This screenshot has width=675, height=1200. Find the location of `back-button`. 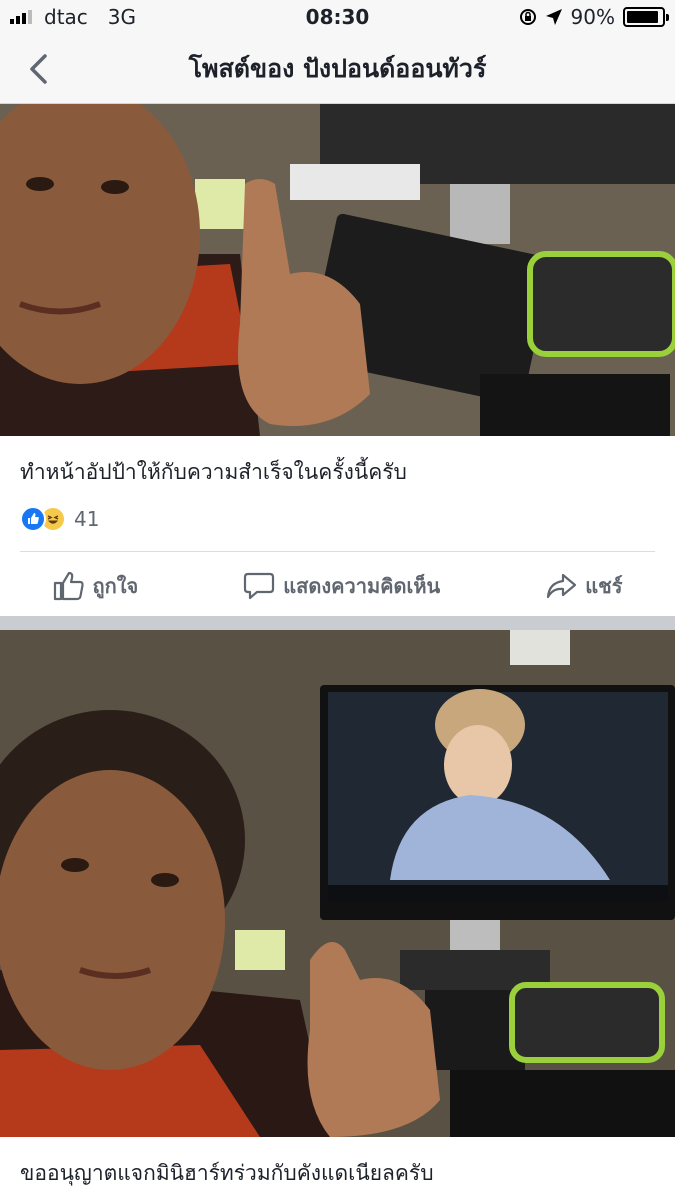

back-button is located at coordinates (38, 69).